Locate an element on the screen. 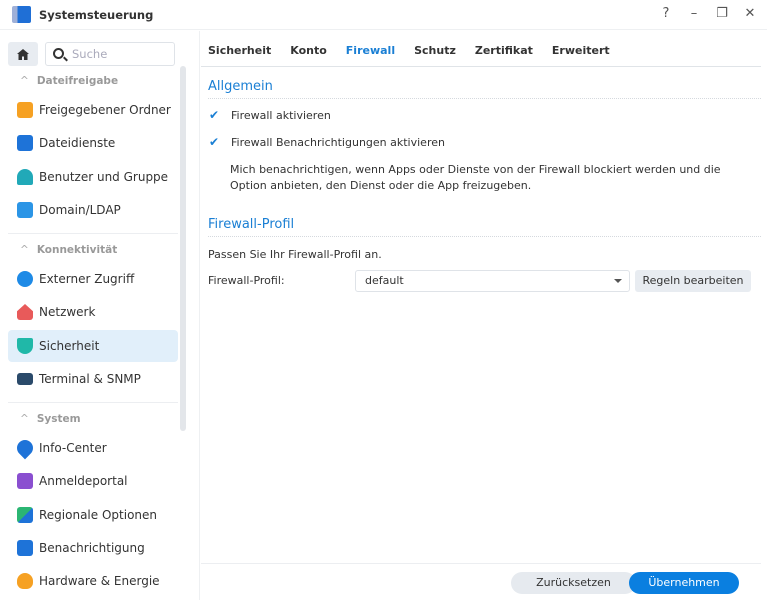 Image resolution: width=767 pixels, height=600 pixels. group-konnektivitaet: ^ Konnektivität is located at coordinates (68, 250).